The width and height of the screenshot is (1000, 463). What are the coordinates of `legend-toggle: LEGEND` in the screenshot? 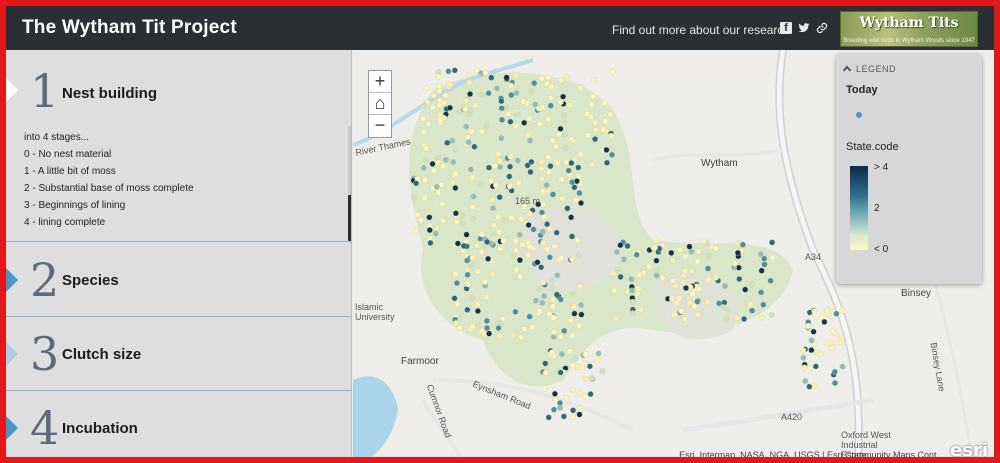 It's located at (869, 69).